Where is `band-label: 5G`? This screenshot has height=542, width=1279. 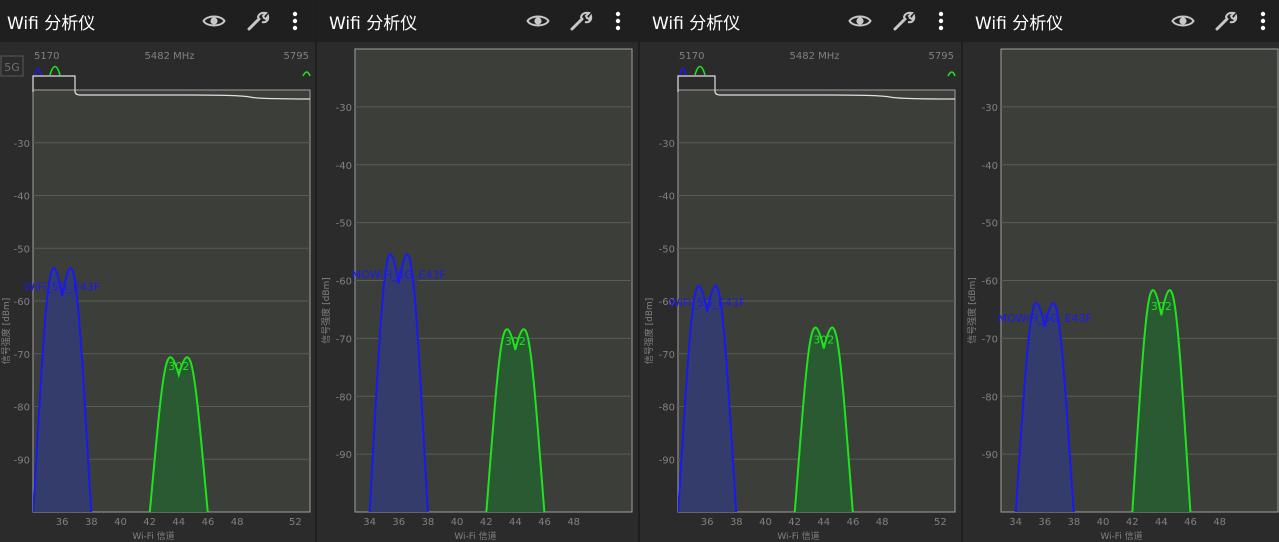 band-label: 5G is located at coordinates (12, 67).